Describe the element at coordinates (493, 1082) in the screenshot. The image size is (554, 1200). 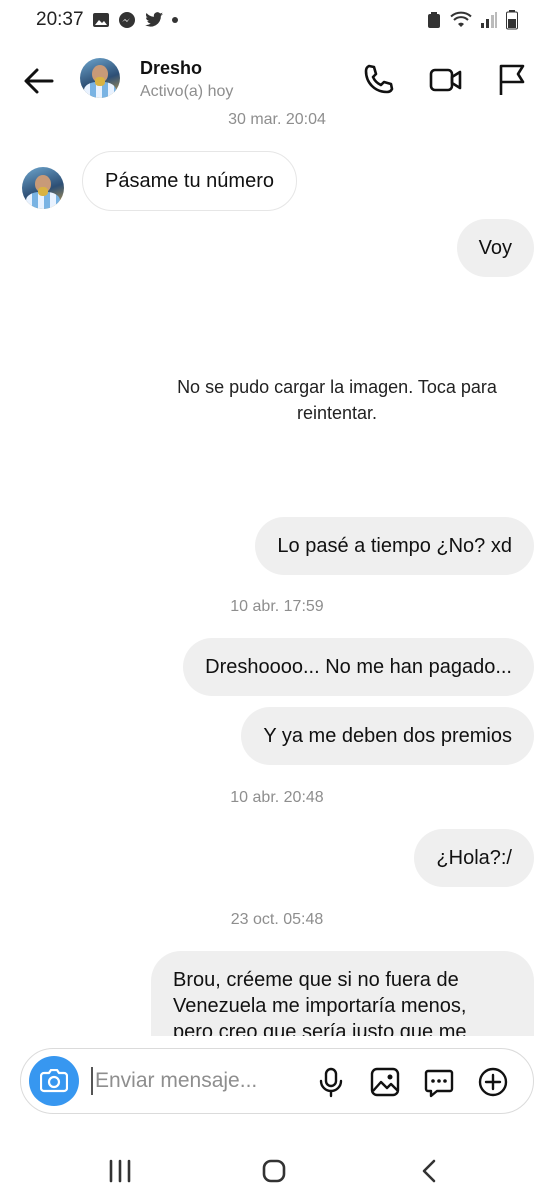
I see `add-icon` at that location.